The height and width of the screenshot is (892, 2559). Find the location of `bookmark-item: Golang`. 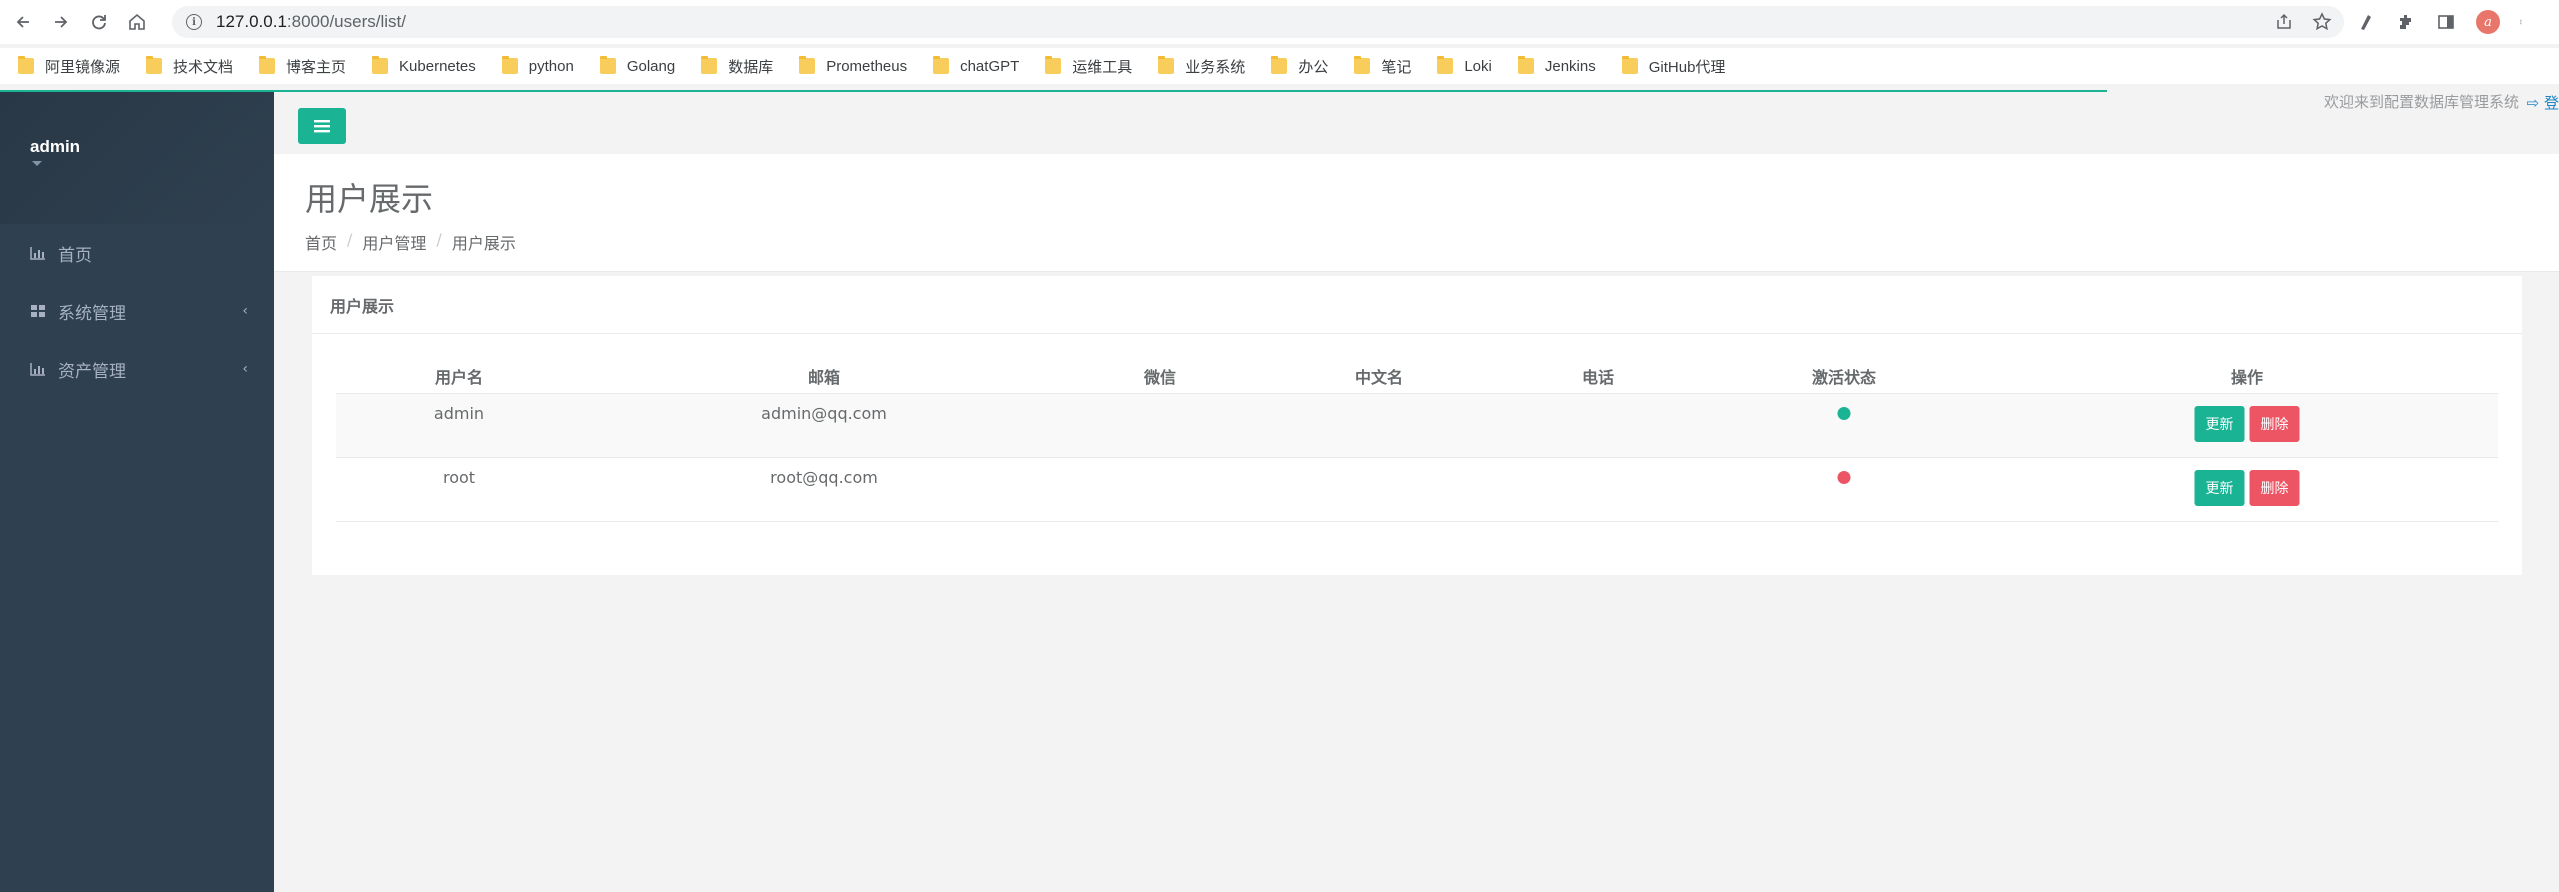

bookmark-item: Golang is located at coordinates (637, 65).